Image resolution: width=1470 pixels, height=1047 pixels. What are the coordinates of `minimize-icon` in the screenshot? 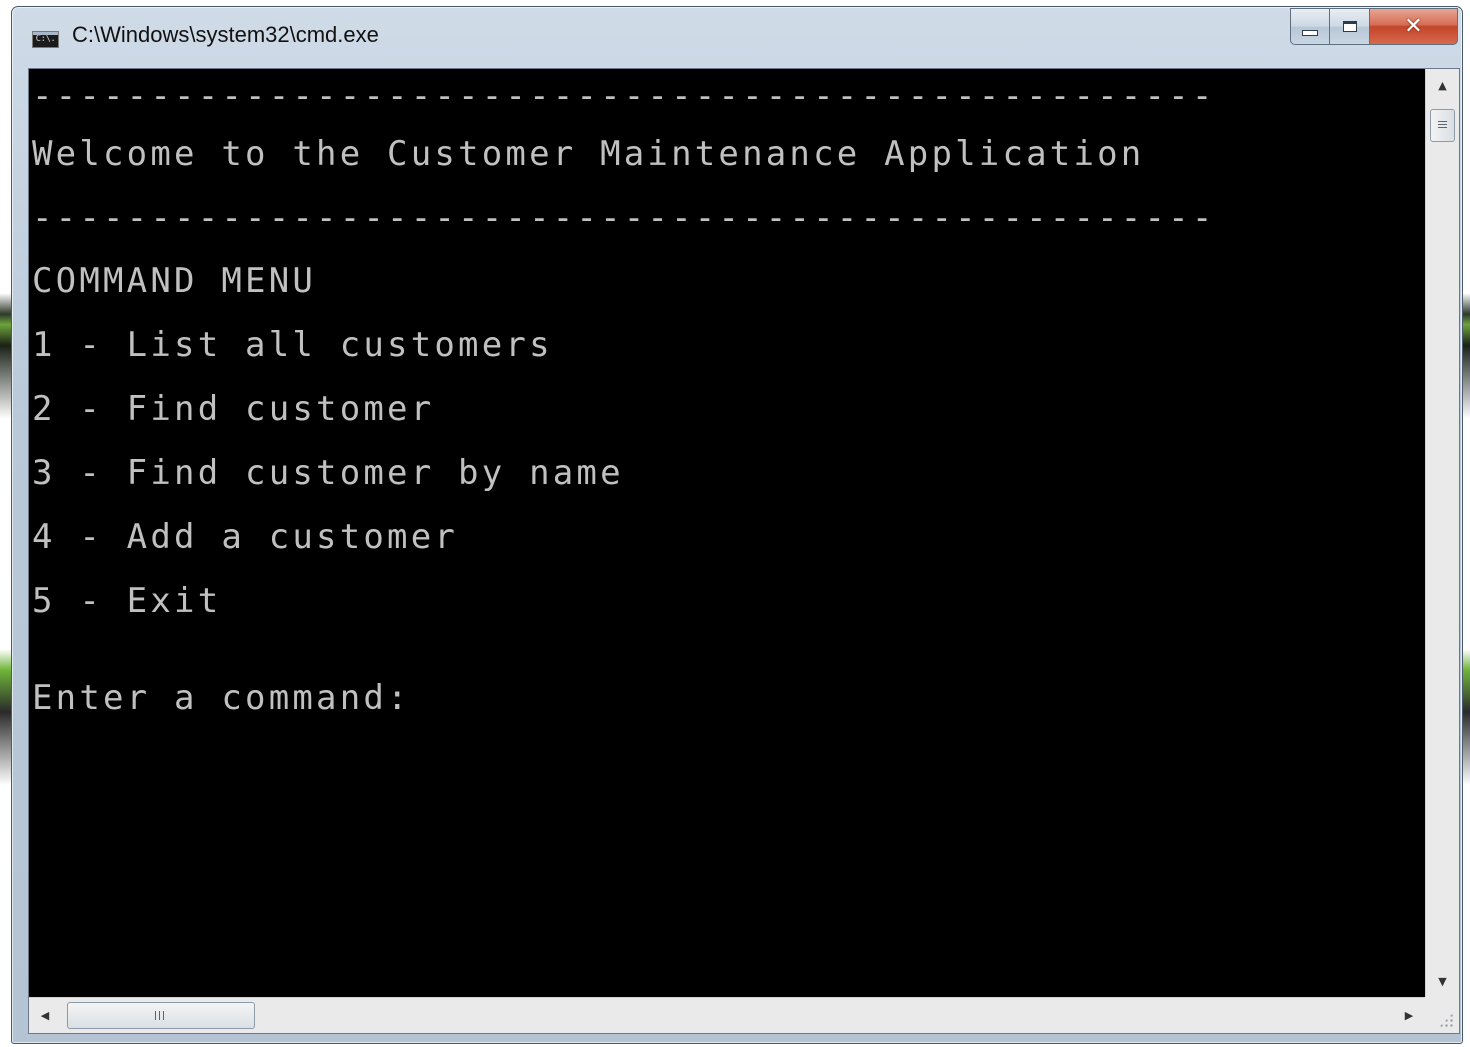 It's located at (1310, 32).